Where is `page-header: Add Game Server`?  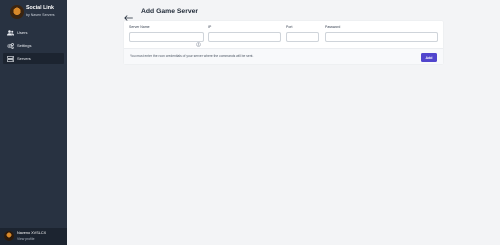
page-header: Add Game Server is located at coordinates (161, 13).